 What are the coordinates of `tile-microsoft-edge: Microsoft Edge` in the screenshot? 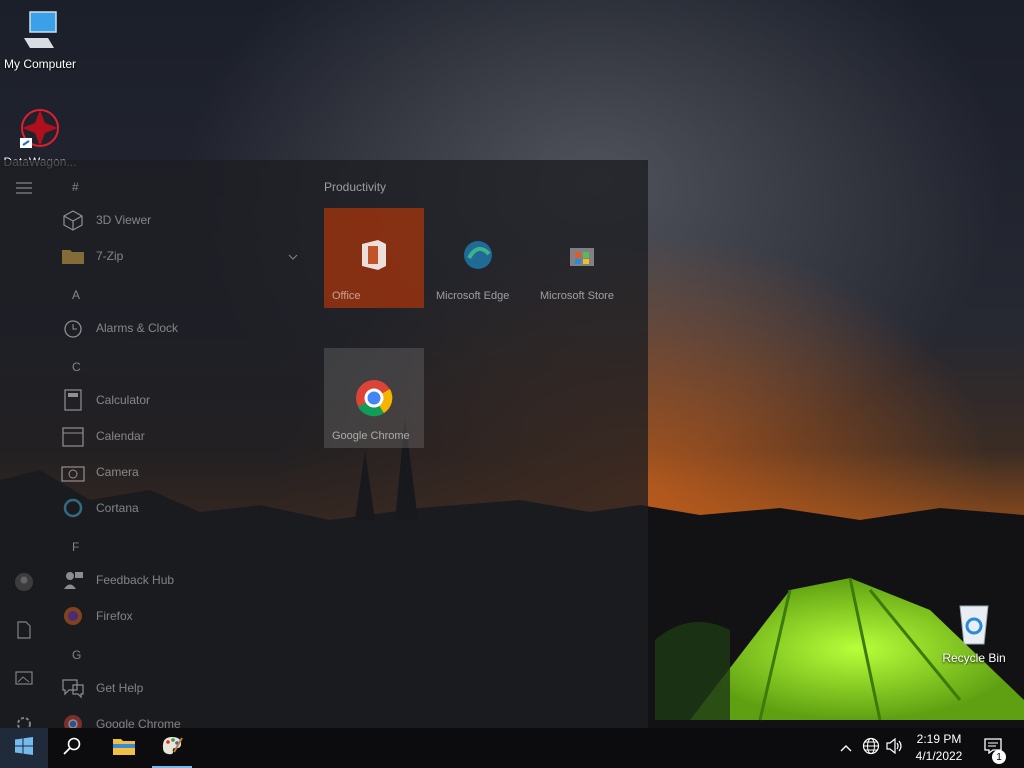 It's located at (478, 258).